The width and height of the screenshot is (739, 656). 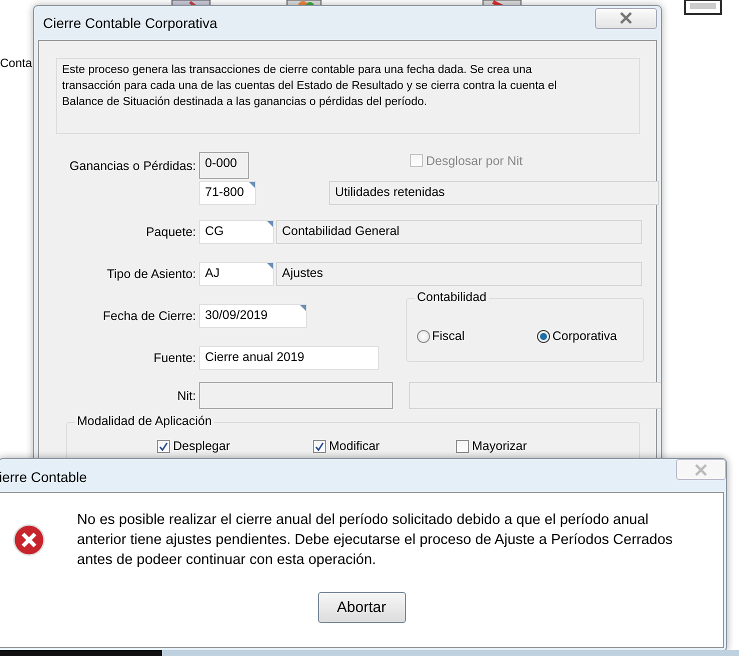 What do you see at coordinates (149, 315) in the screenshot?
I see `field-label: Fecha de Cierre:` at bounding box center [149, 315].